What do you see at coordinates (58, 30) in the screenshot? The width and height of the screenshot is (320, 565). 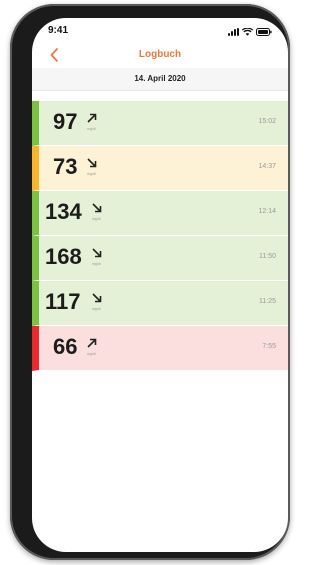 I see `status-time: 9:41` at bounding box center [58, 30].